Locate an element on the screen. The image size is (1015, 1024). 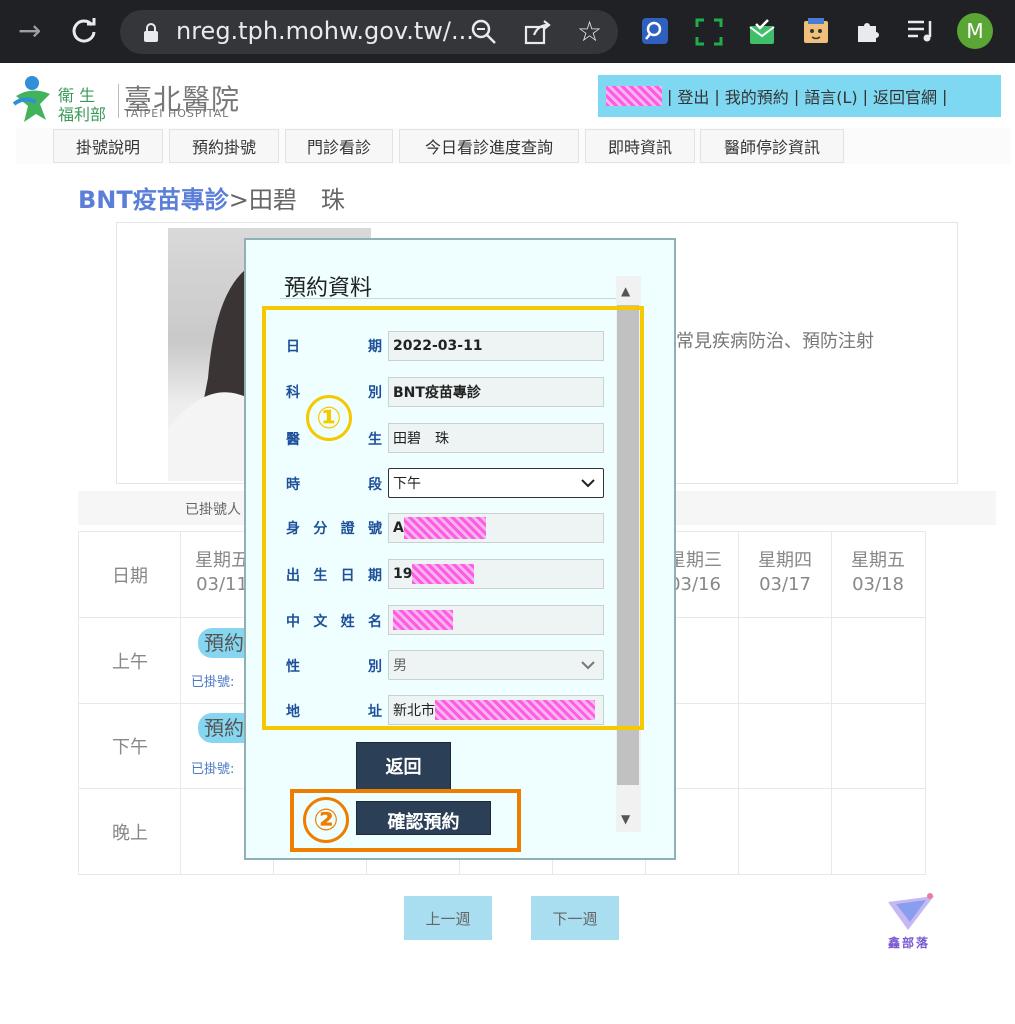
redacted-username is located at coordinates (634, 96).